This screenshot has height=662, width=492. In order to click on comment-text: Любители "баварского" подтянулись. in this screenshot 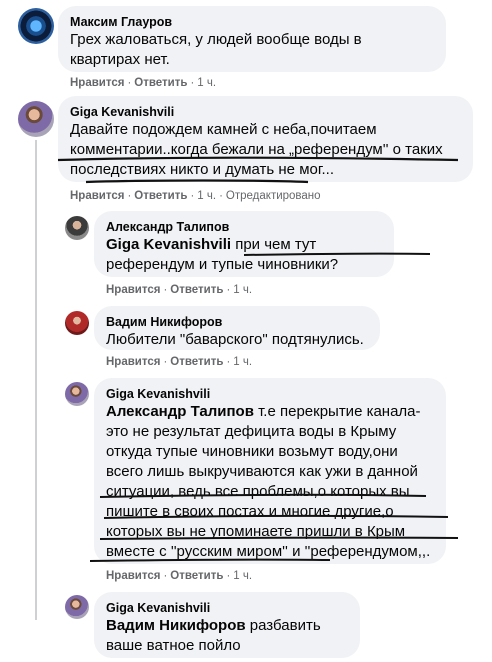, I will do `click(235, 339)`.